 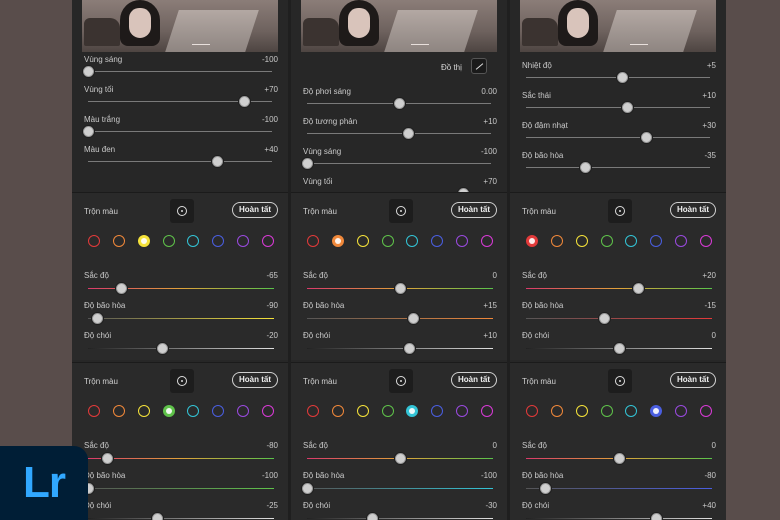 I want to click on graph-label: Đồ thị, so click(x=451, y=67).